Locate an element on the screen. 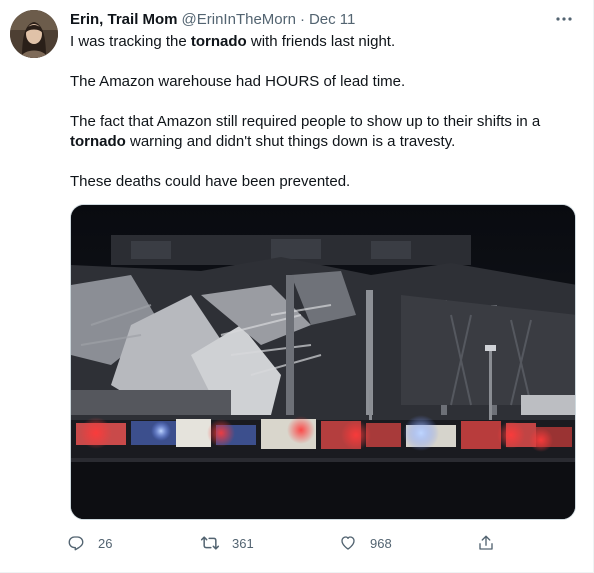  avatar is located at coordinates (34, 34).